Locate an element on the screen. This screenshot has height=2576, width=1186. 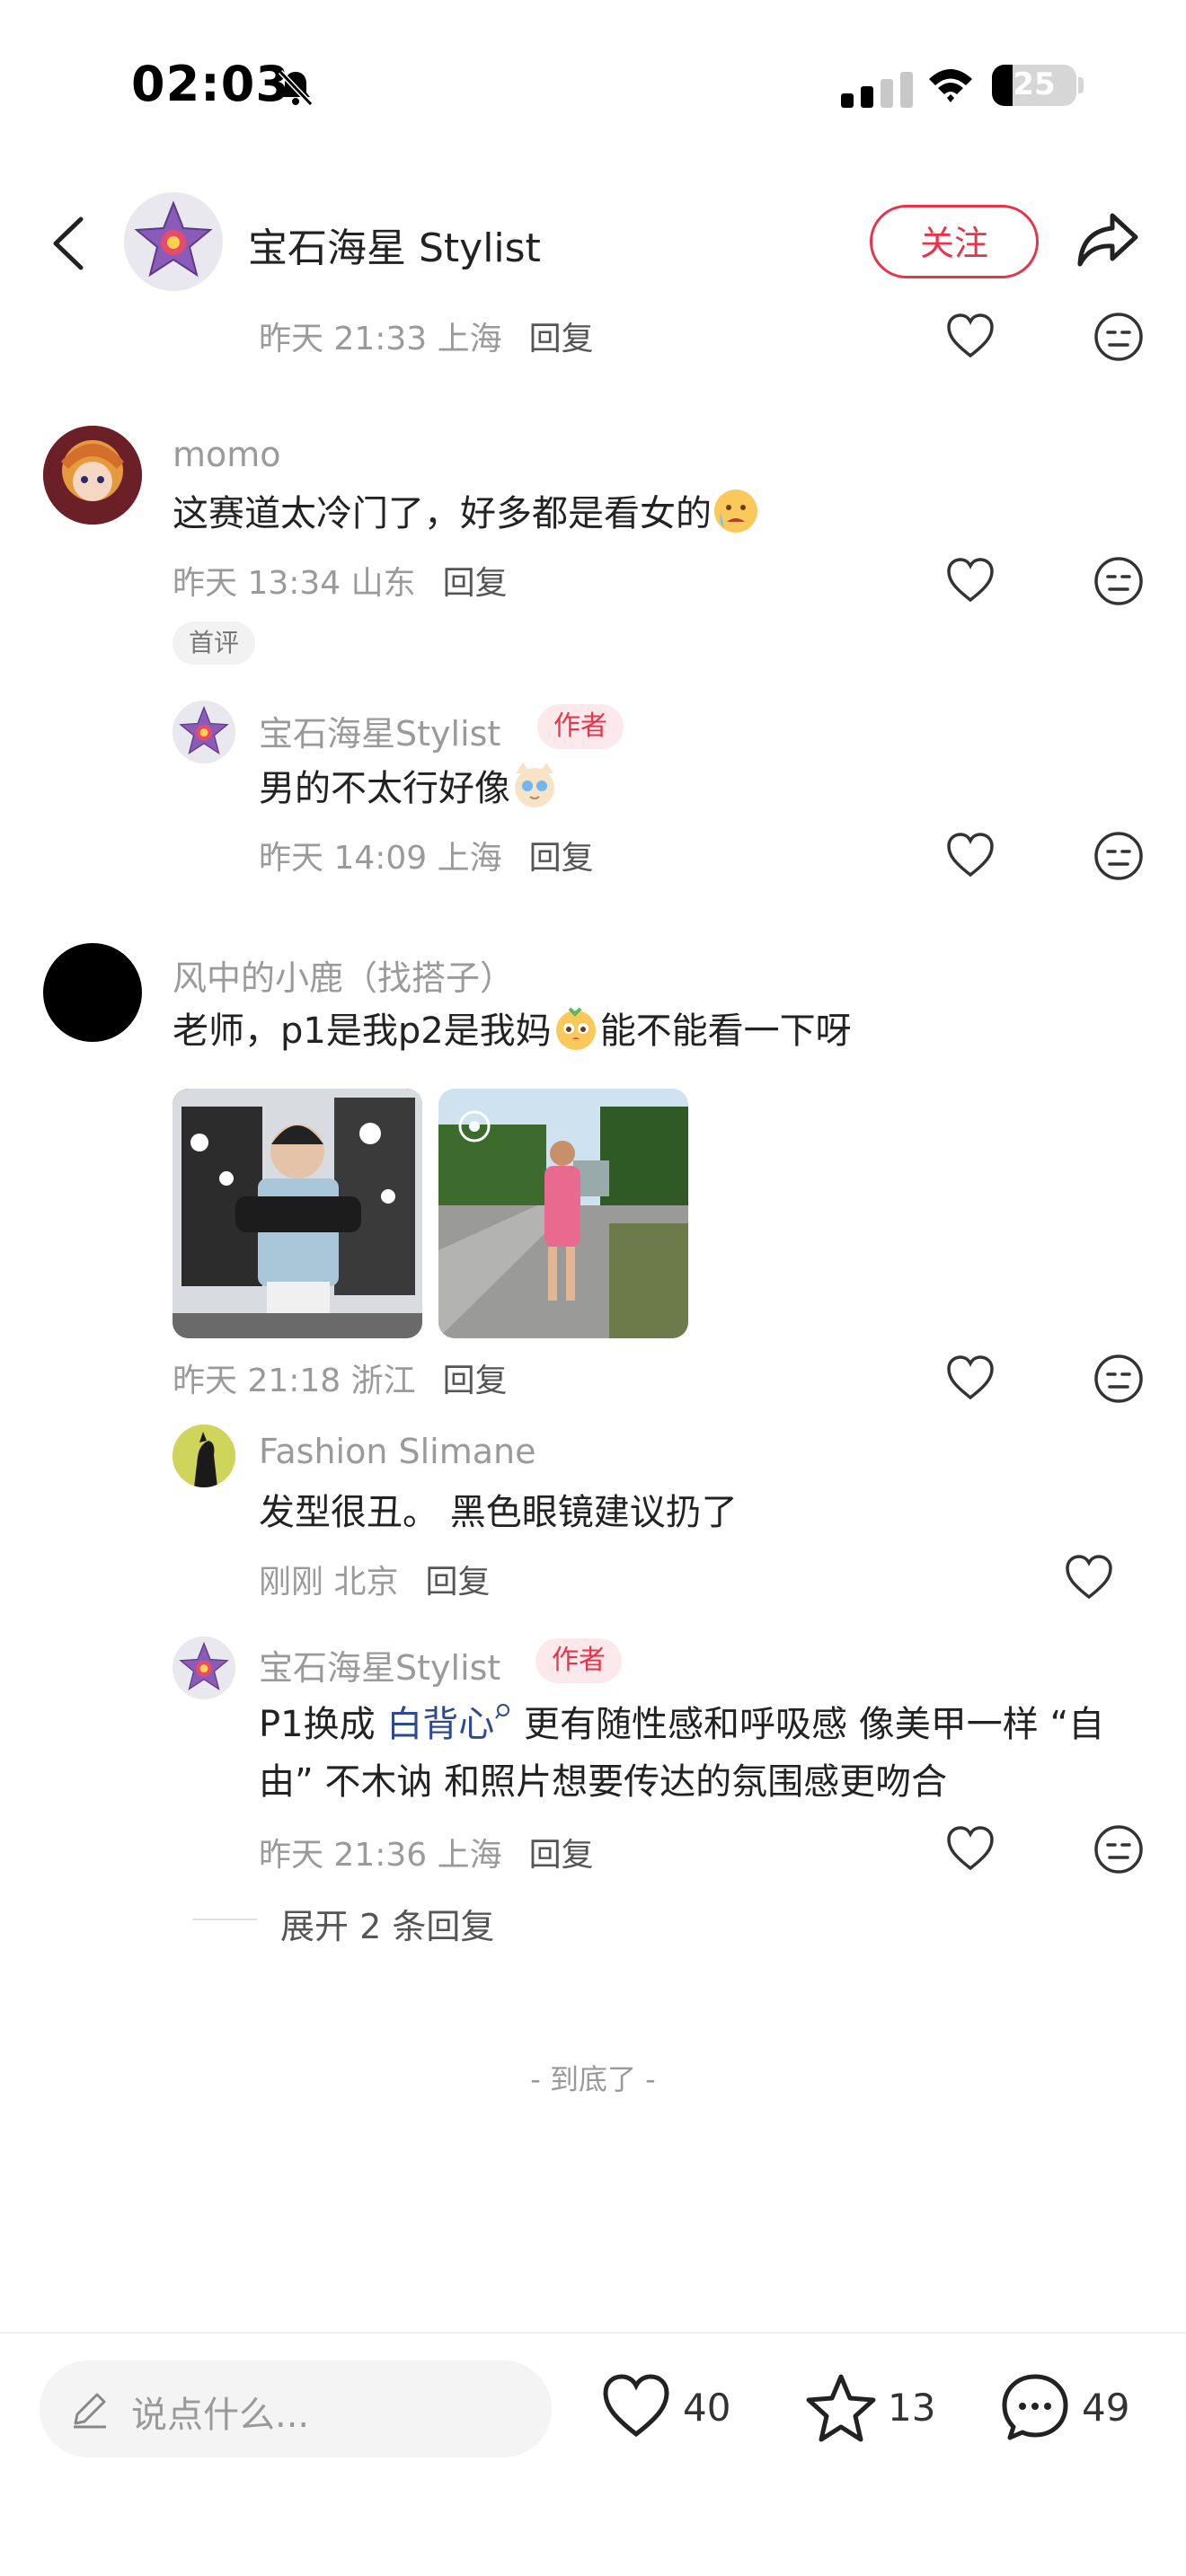
reply-text: 男的不太行好像 is located at coordinates (409, 788).